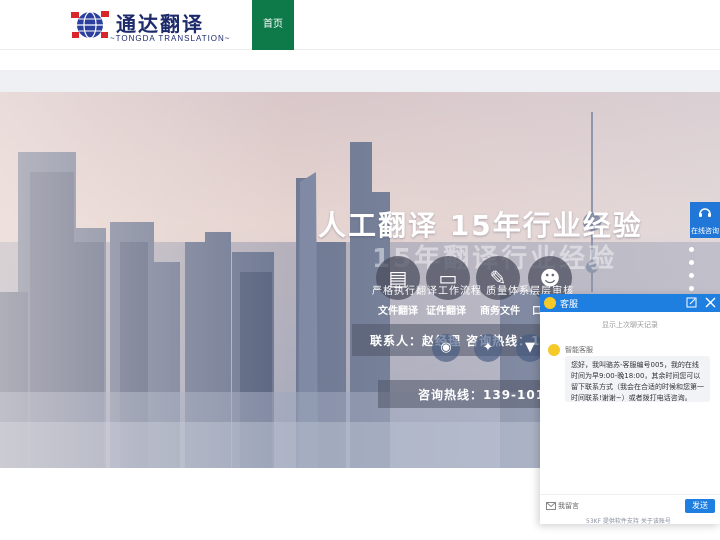 The width and height of the screenshot is (720, 540). Describe the element at coordinates (446, 348) in the screenshot. I see `location-icon: ◉` at that location.